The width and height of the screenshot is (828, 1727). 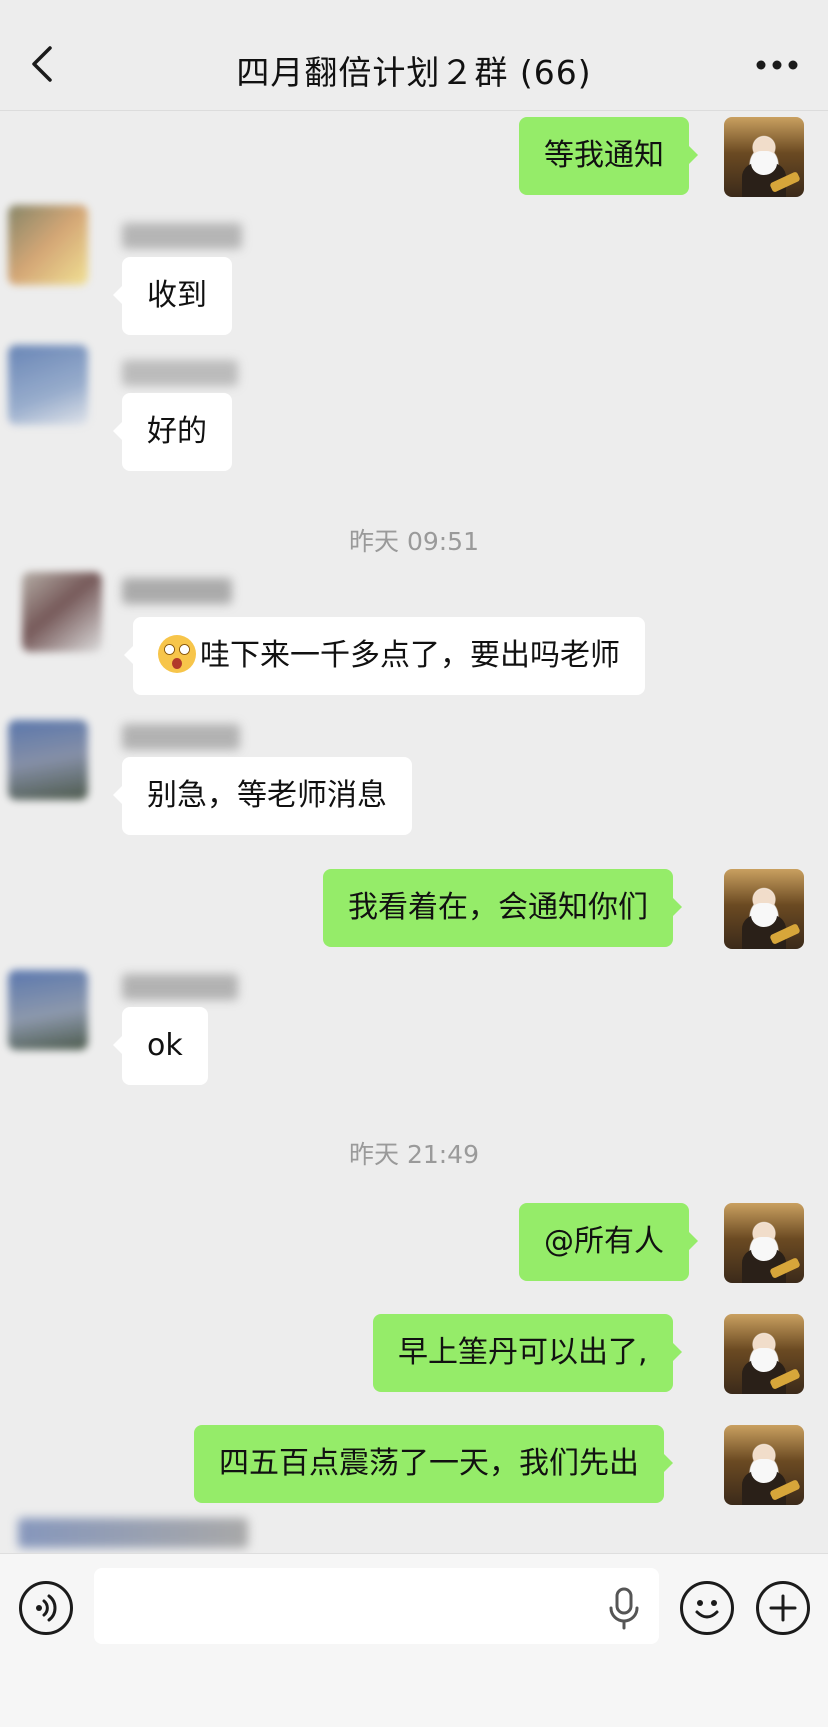 I want to click on member-message-bubble: 别急，等老师消息, so click(x=262, y=796).